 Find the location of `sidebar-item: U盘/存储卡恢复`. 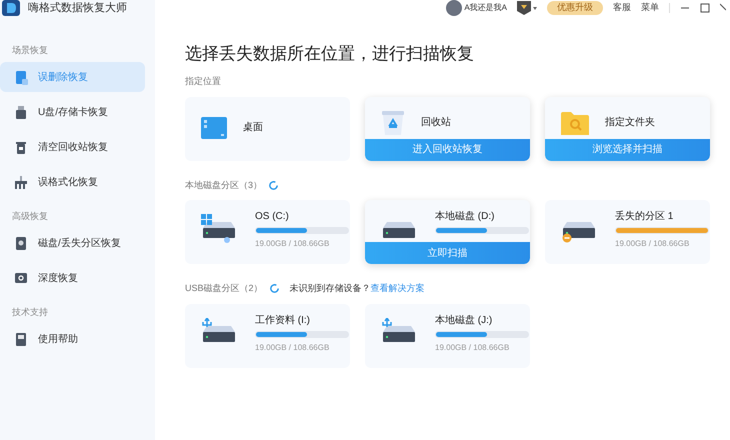

sidebar-item: U盘/存储卡恢复 is located at coordinates (72, 112).